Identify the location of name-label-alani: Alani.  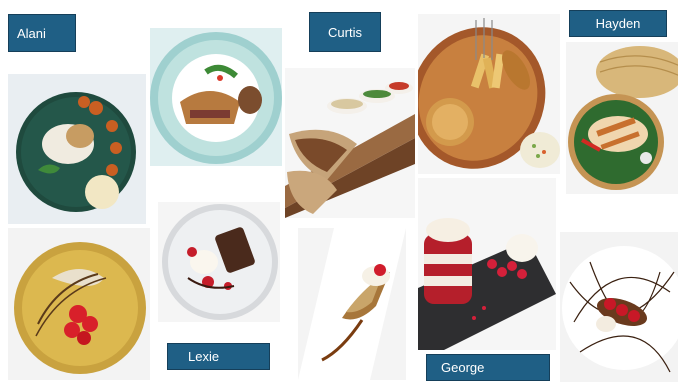
(42, 33).